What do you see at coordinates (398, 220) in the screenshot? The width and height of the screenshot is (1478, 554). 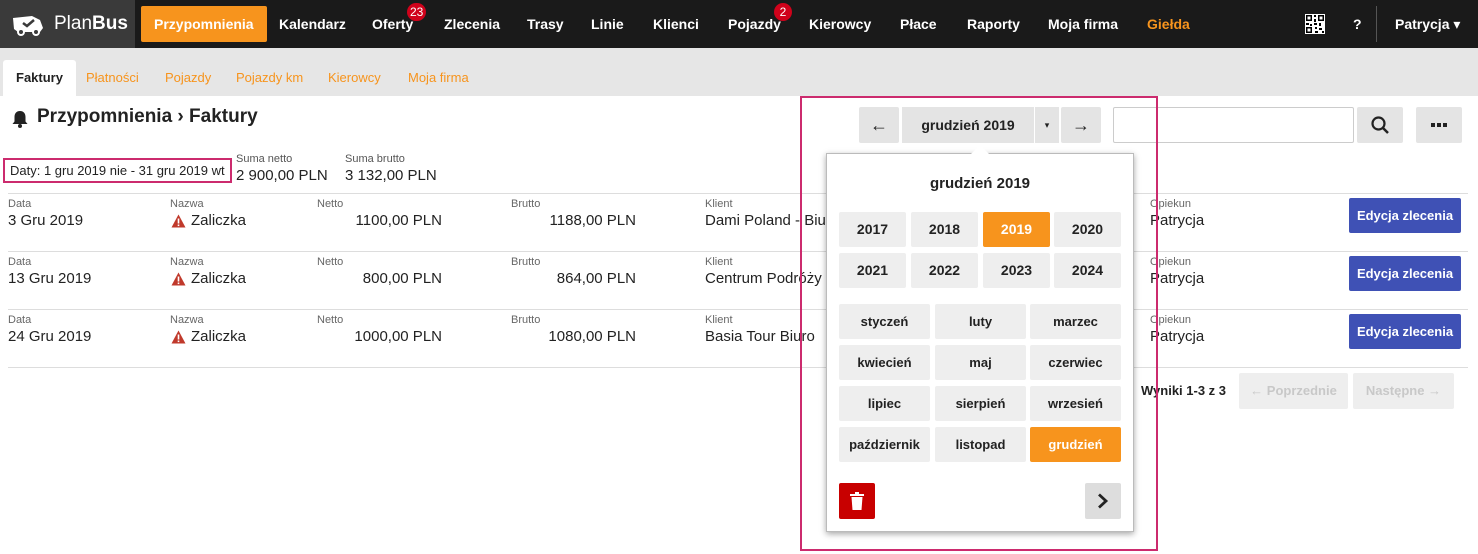 I see `netto-value: 1100,00 PLN` at bounding box center [398, 220].